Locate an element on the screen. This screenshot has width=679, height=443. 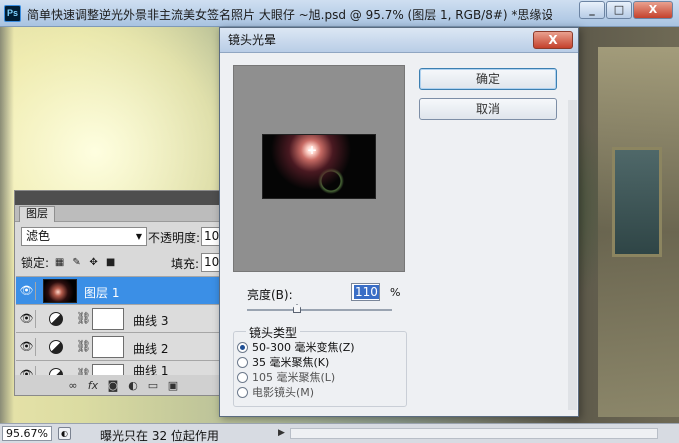
window-controls: _ □ X is located at coordinates (625, 10).